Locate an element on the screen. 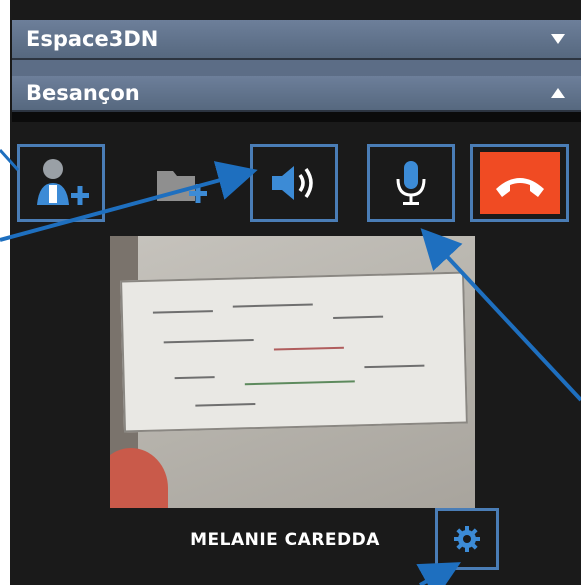 The image size is (581, 585). participant-name: MELANIE CAREDDA is located at coordinates (285, 540).